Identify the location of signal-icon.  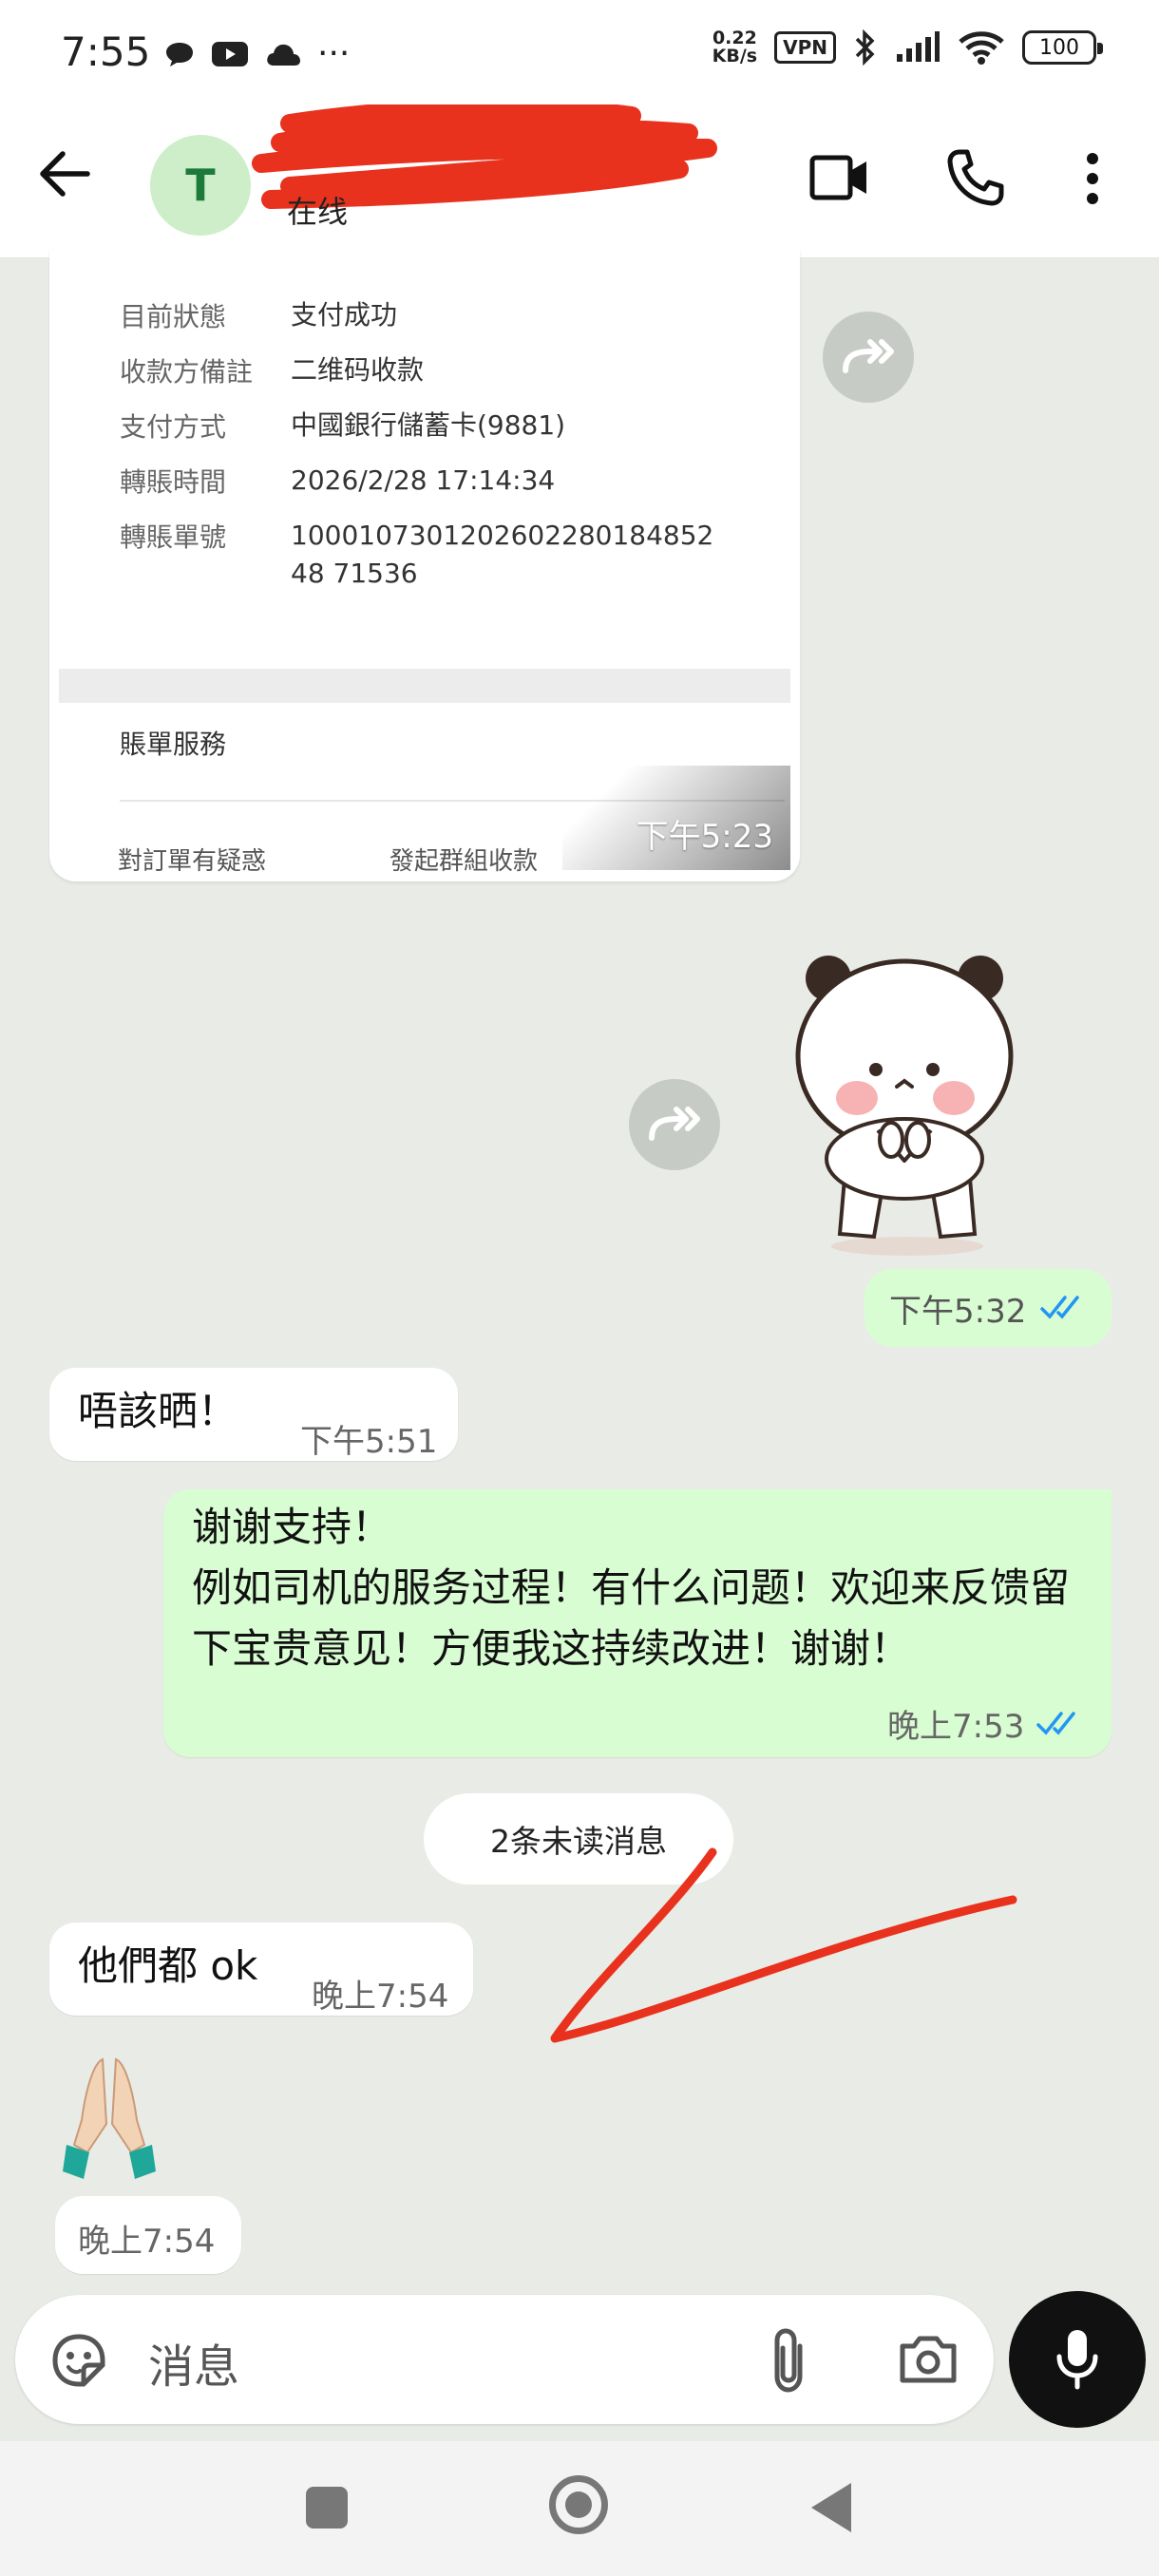
(918, 46).